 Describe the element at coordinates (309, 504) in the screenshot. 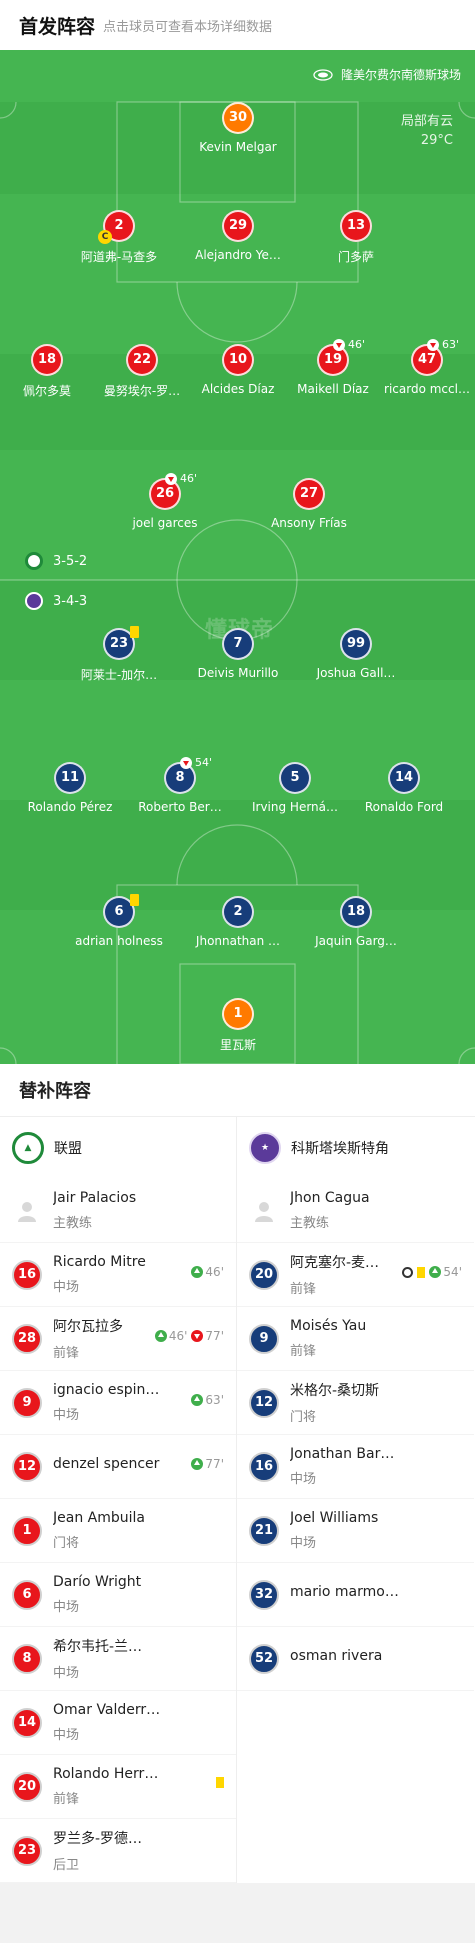

I see `home-player: 27 Ansony Frías` at that location.